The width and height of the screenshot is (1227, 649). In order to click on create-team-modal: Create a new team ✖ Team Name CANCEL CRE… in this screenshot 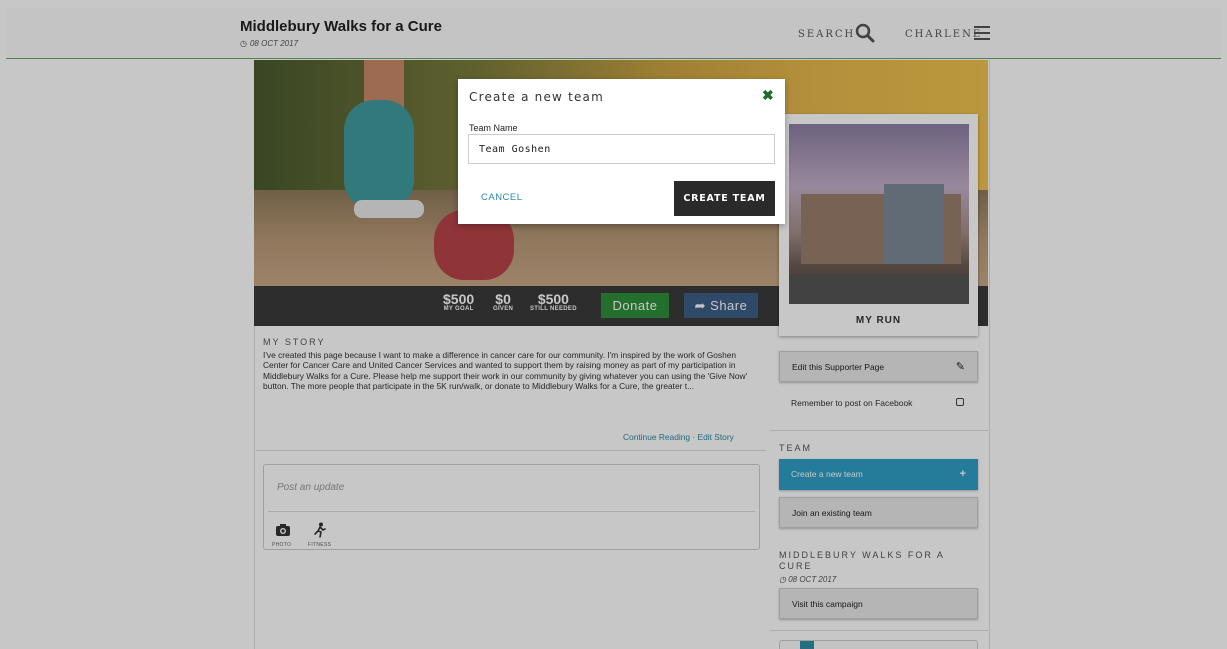, I will do `click(621, 151)`.